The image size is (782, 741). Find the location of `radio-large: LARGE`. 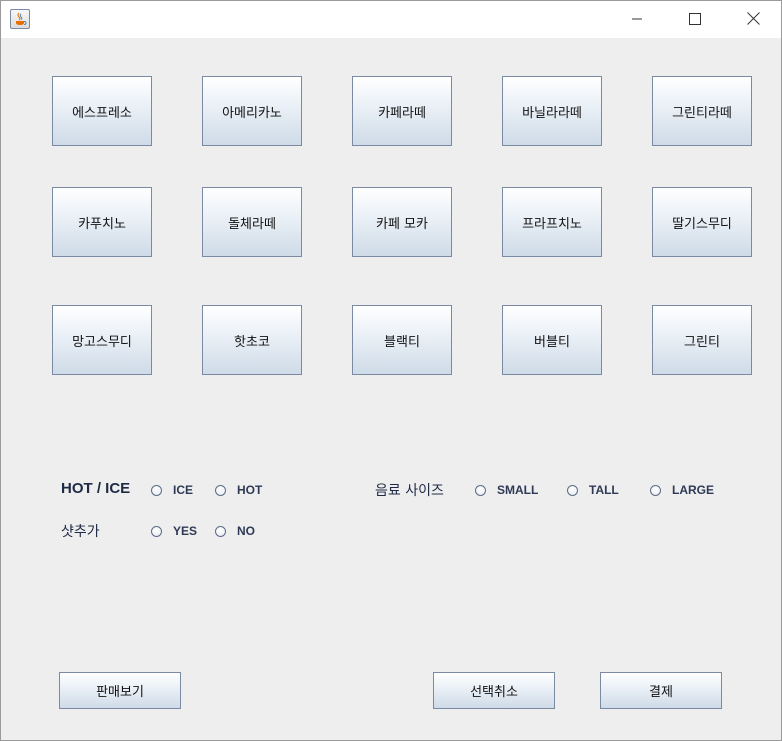

radio-large: LARGE is located at coordinates (682, 490).